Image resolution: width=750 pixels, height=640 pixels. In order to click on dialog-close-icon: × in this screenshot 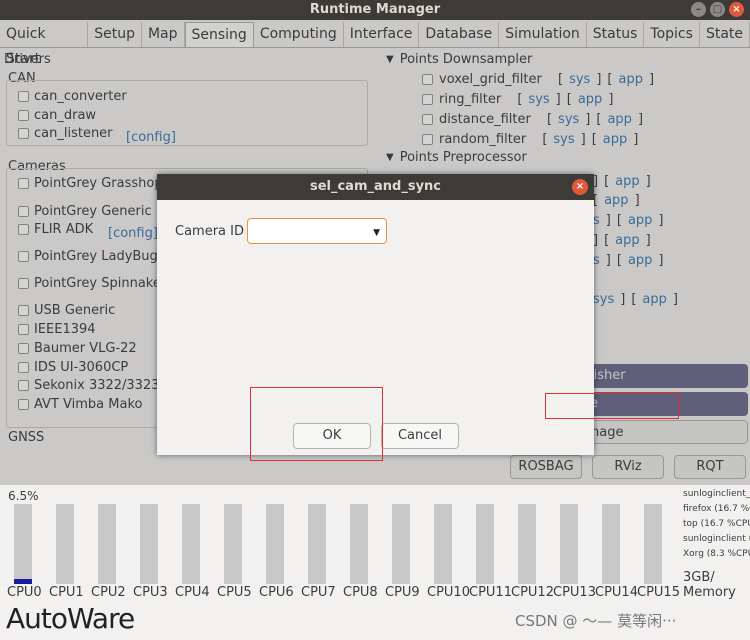, I will do `click(580, 187)`.